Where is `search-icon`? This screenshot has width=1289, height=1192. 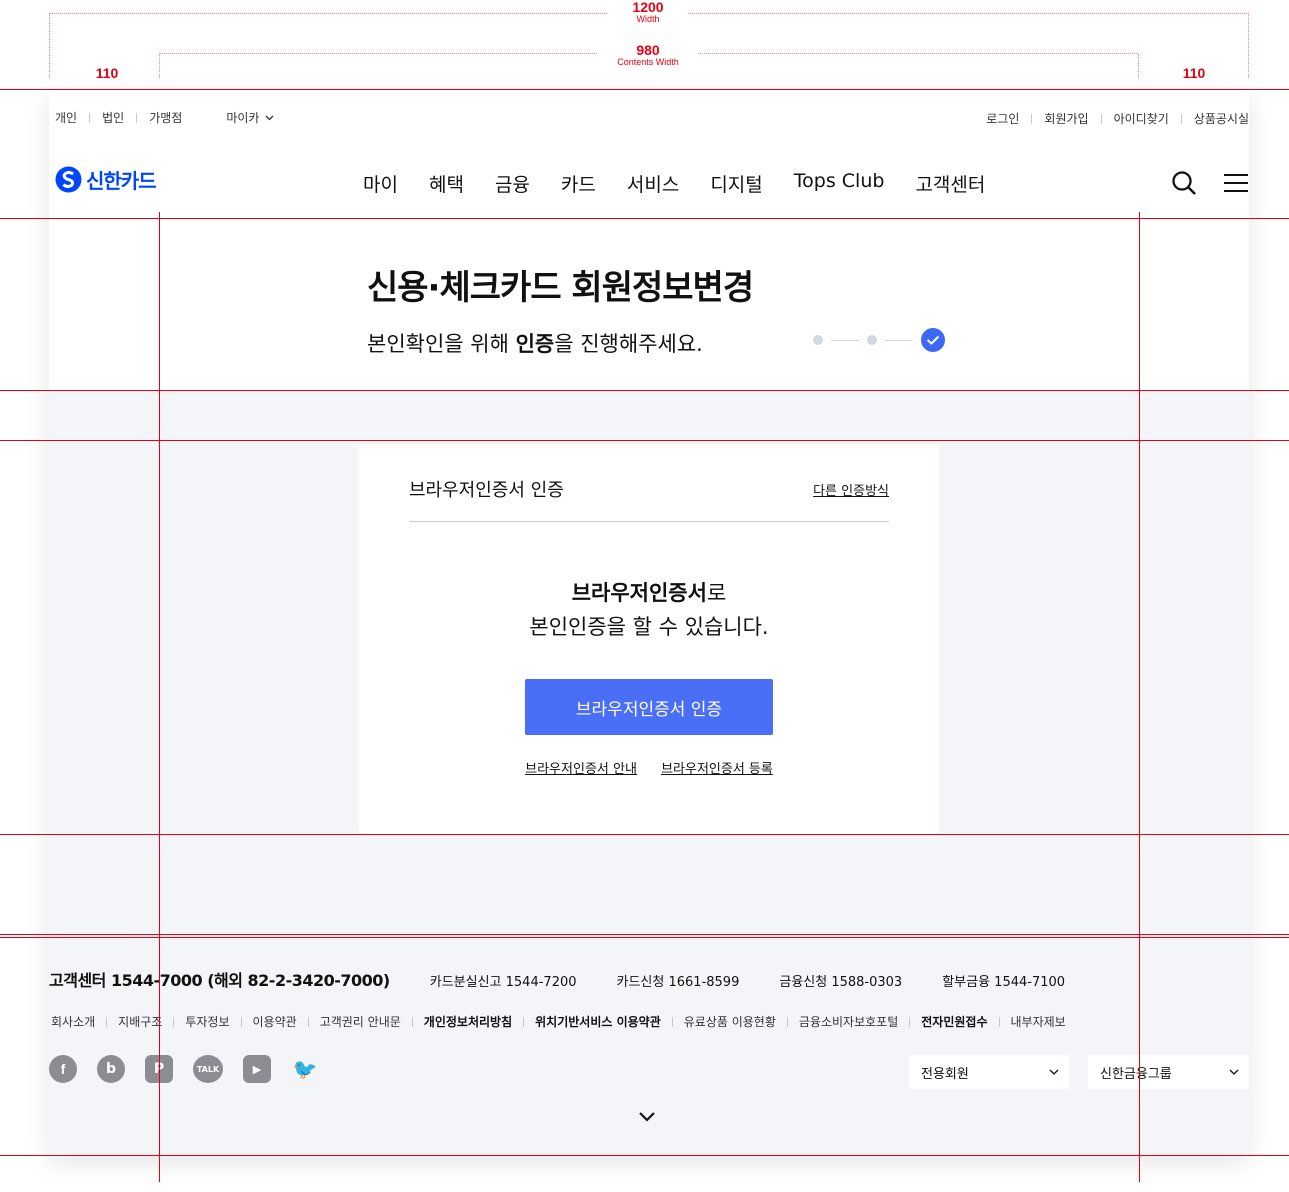
search-icon is located at coordinates (1184, 183).